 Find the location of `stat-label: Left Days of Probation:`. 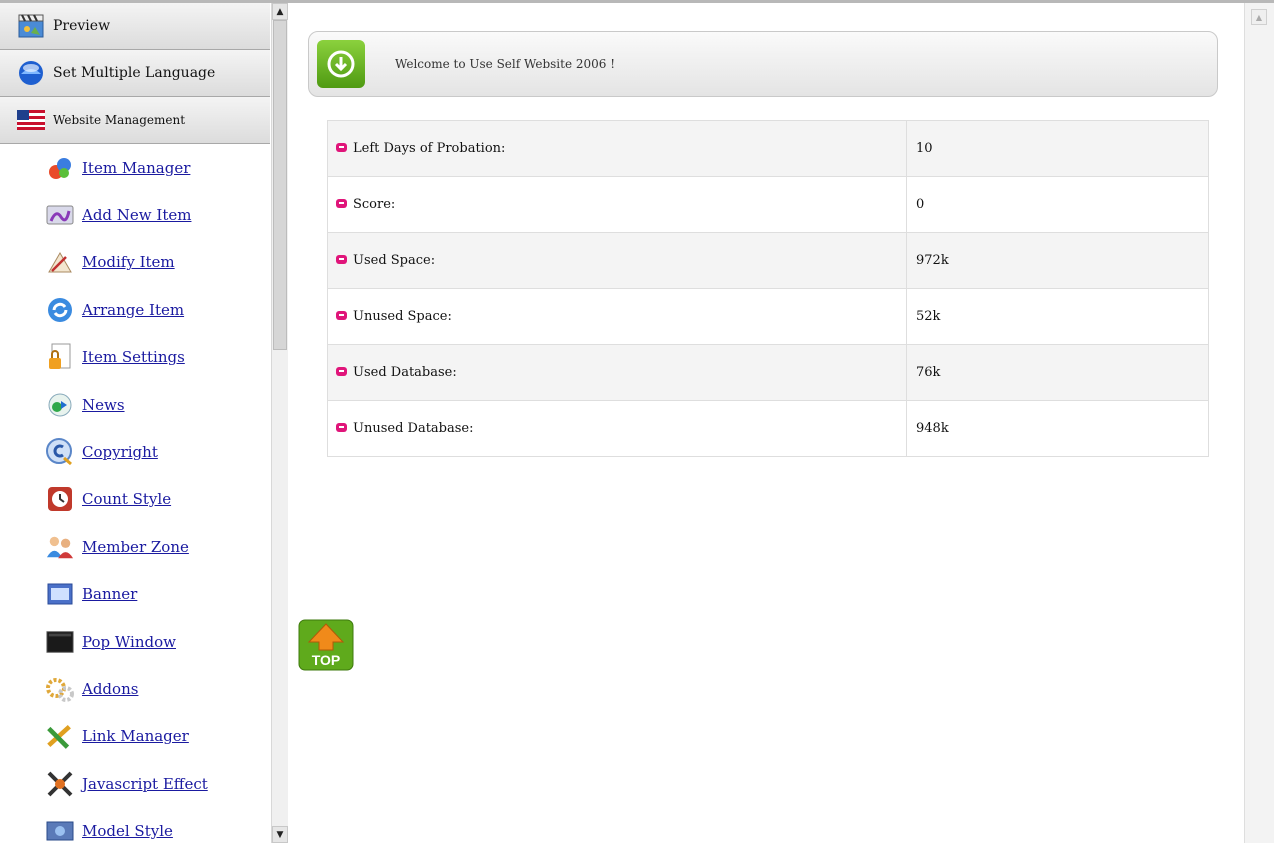

stat-label: Left Days of Probation: is located at coordinates (429, 148).